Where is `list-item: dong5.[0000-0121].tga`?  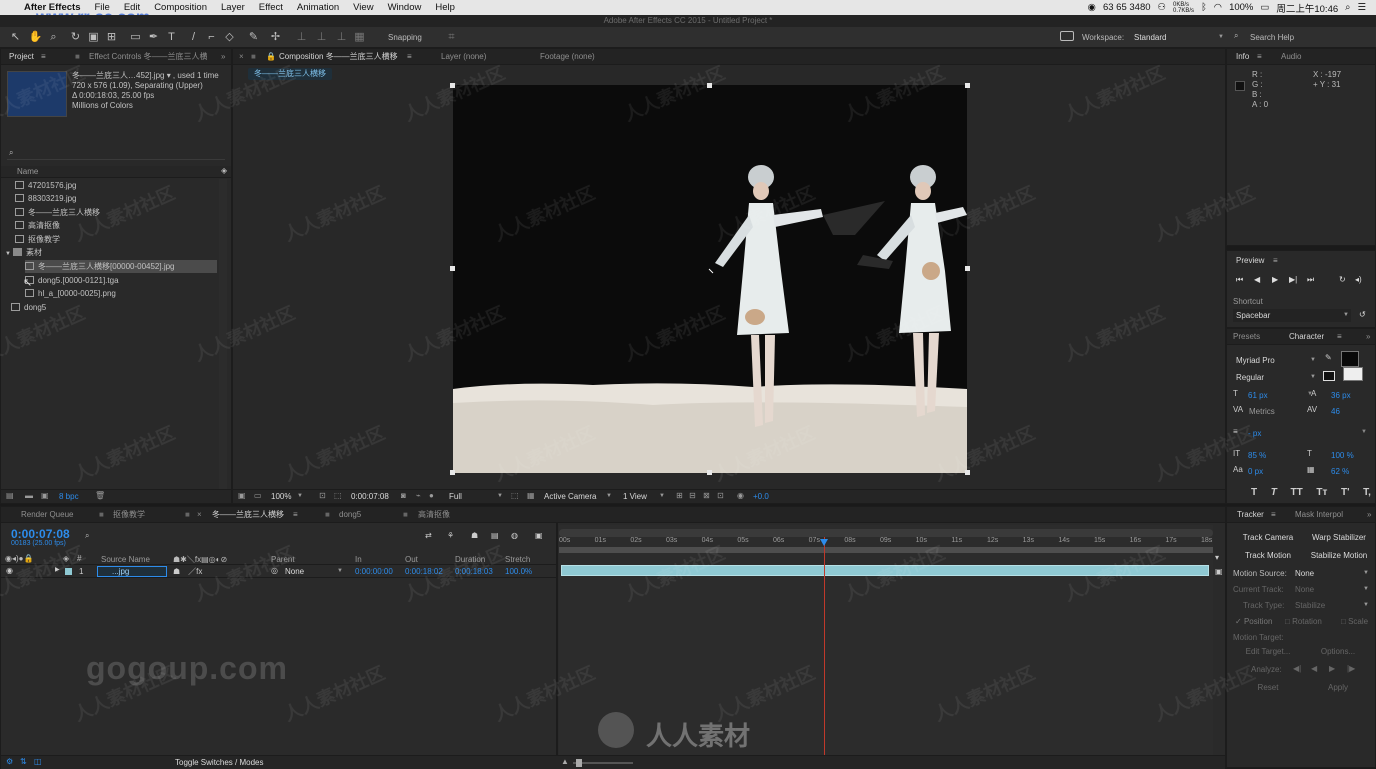 list-item: dong5.[0000-0121].tga is located at coordinates (121, 280).